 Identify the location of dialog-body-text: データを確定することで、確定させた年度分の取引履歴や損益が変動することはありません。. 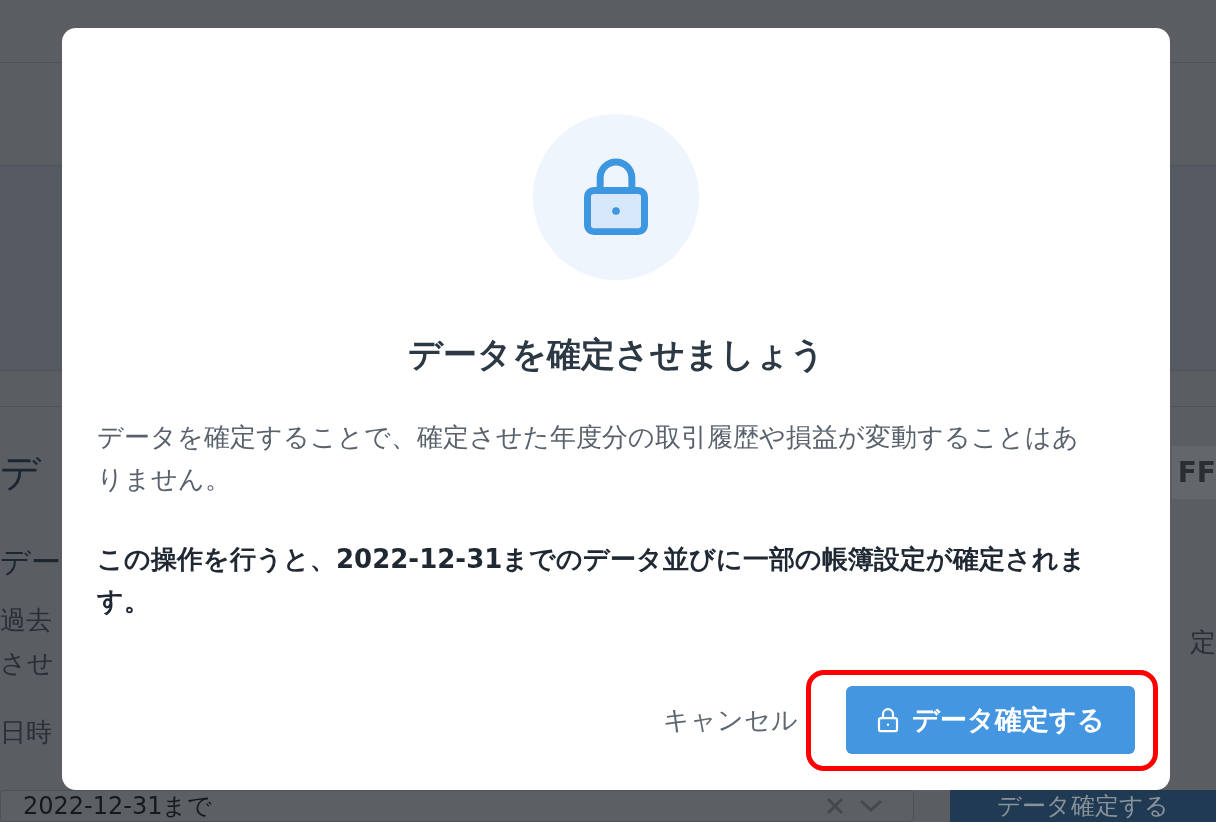
(588, 458).